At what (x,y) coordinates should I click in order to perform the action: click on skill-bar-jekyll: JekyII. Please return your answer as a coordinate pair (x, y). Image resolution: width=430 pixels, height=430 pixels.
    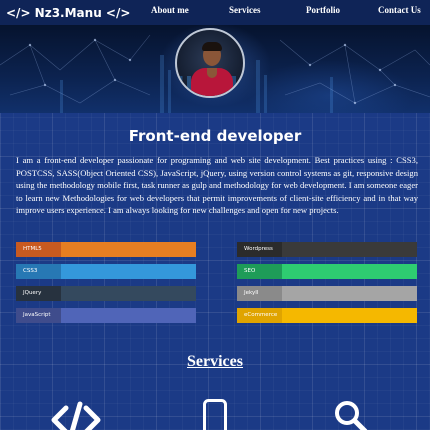
    Looking at the image, I should click on (327, 293).